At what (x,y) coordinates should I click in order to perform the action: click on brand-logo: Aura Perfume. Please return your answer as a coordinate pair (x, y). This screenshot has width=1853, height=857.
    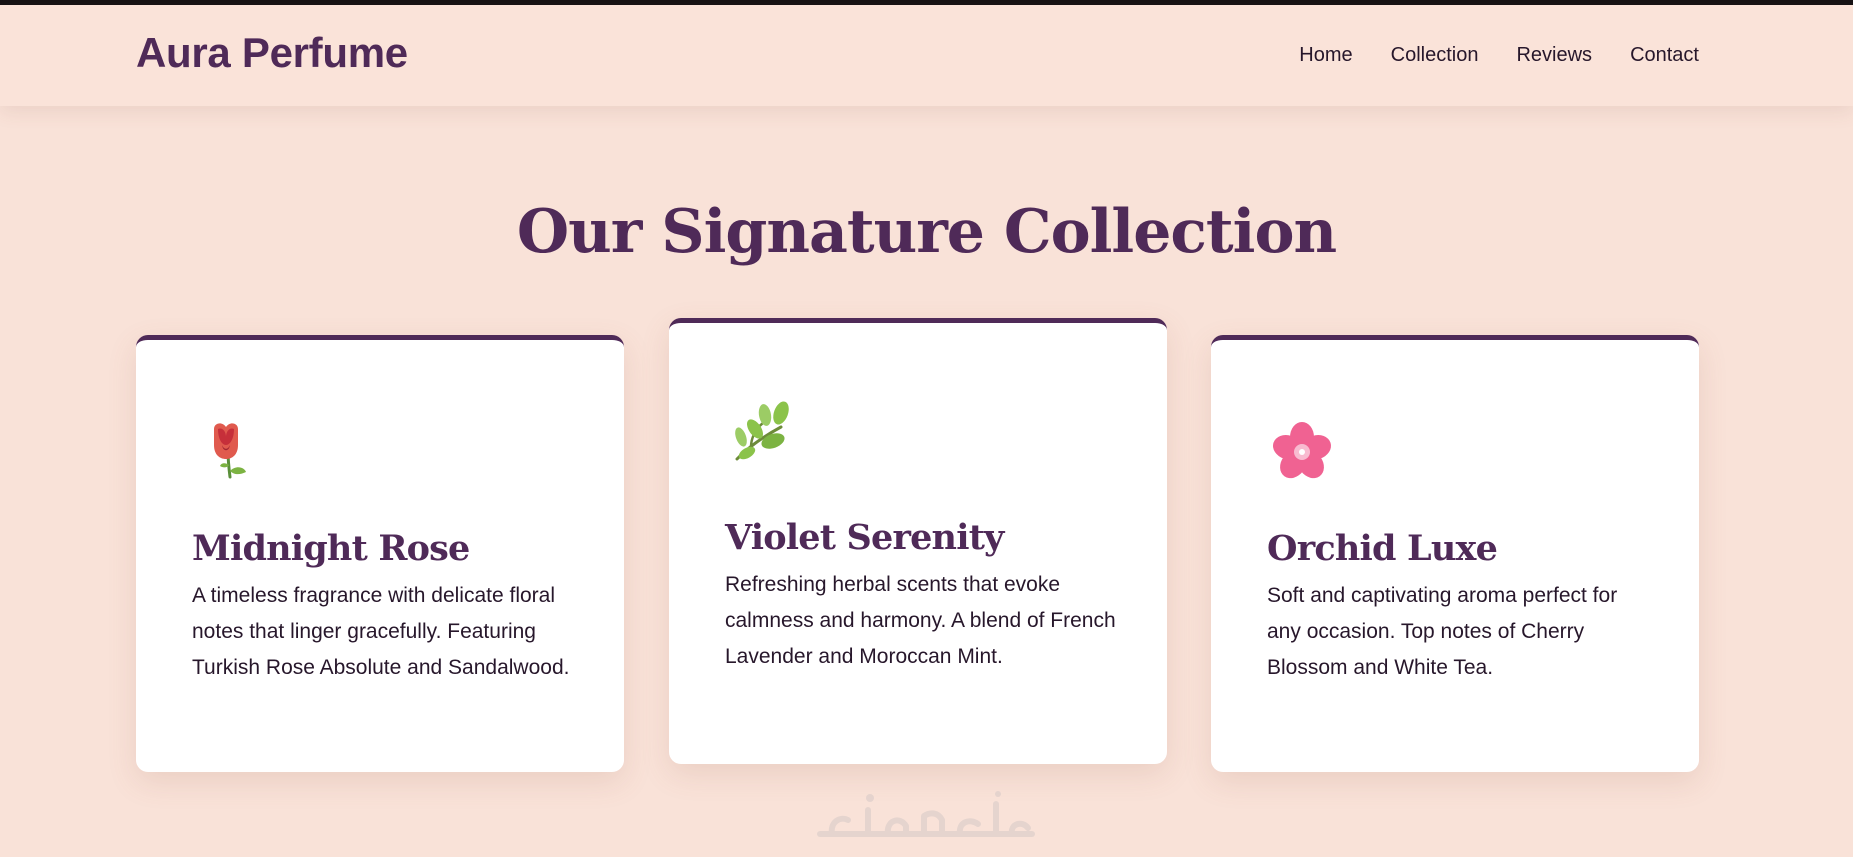
    Looking at the image, I should click on (272, 53).